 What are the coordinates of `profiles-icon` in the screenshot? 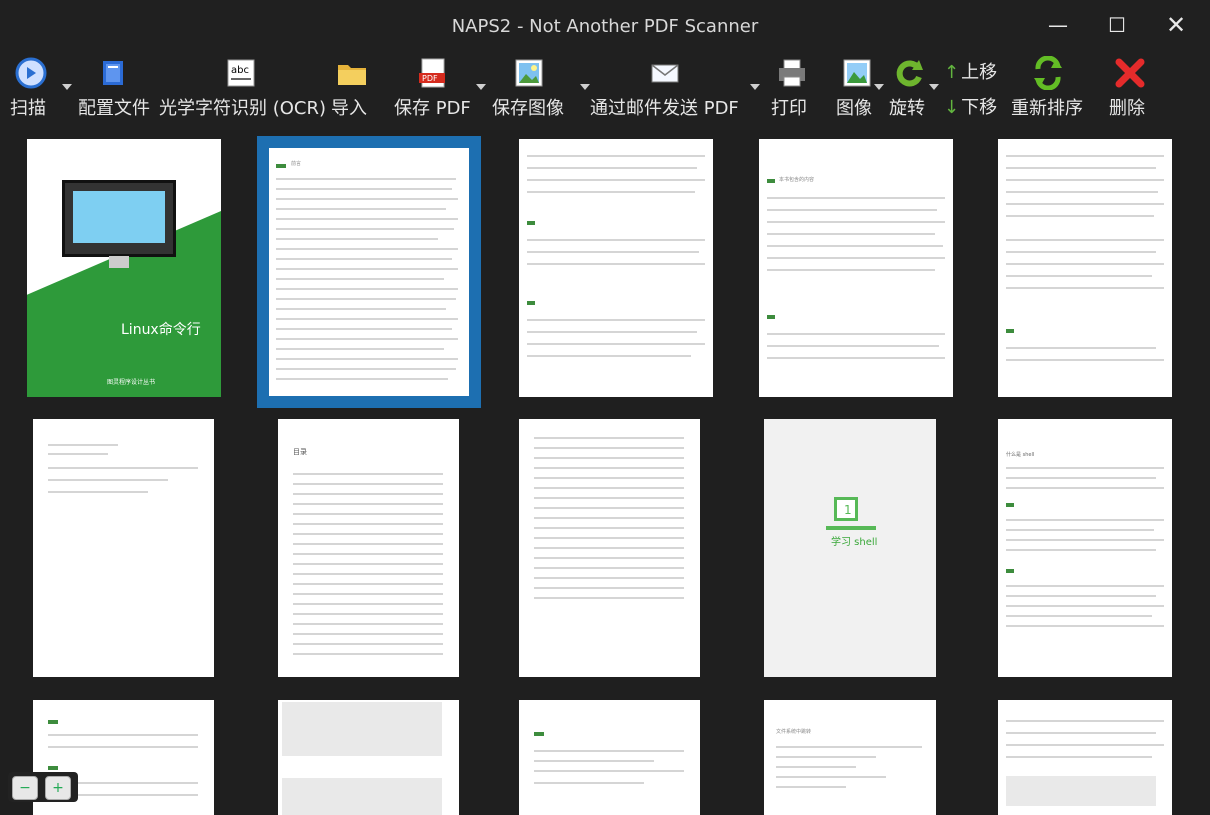 It's located at (113, 73).